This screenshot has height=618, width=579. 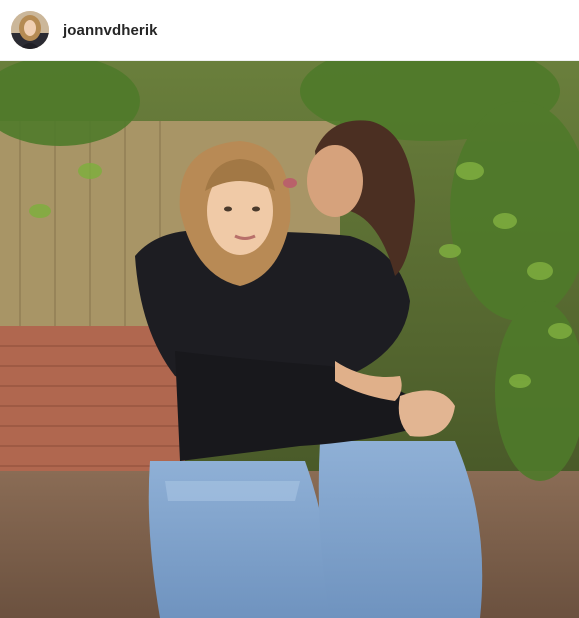 What do you see at coordinates (289, 30) in the screenshot?
I see `post-header: joannvdherik` at bounding box center [289, 30].